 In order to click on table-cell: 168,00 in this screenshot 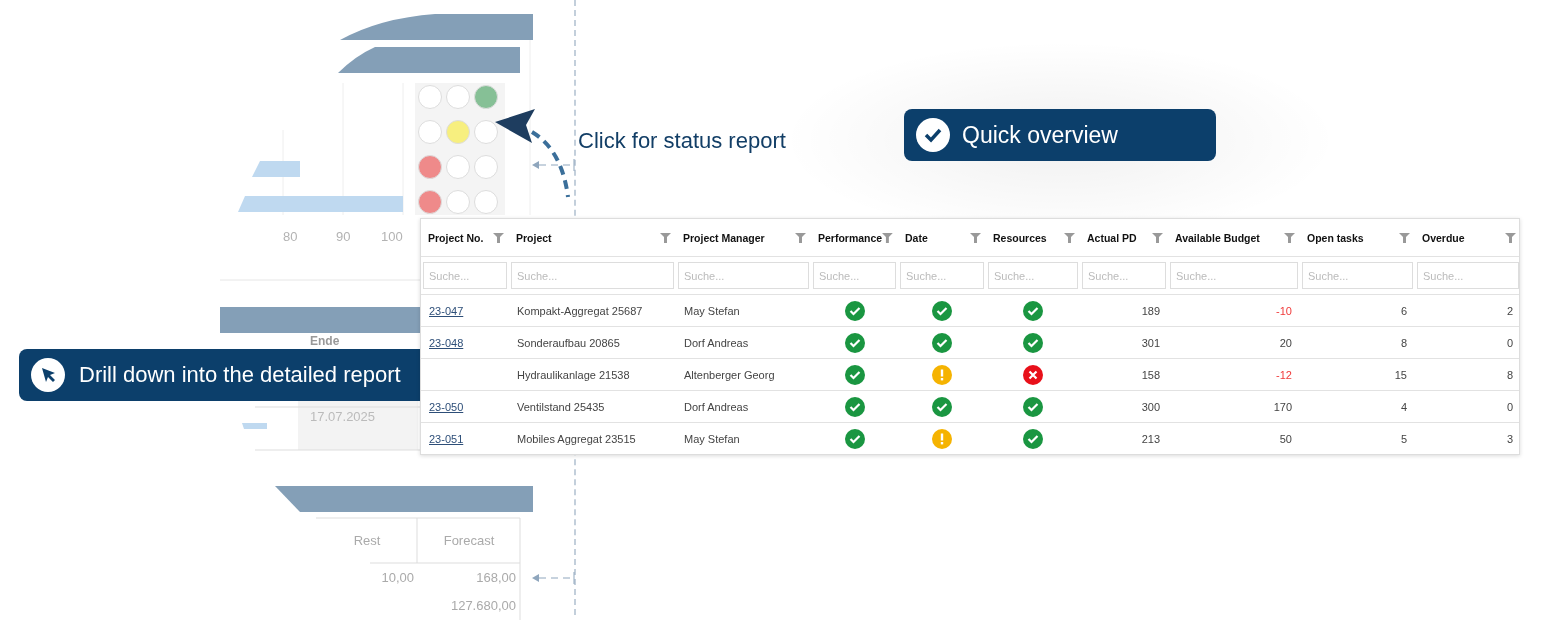, I will do `click(496, 577)`.